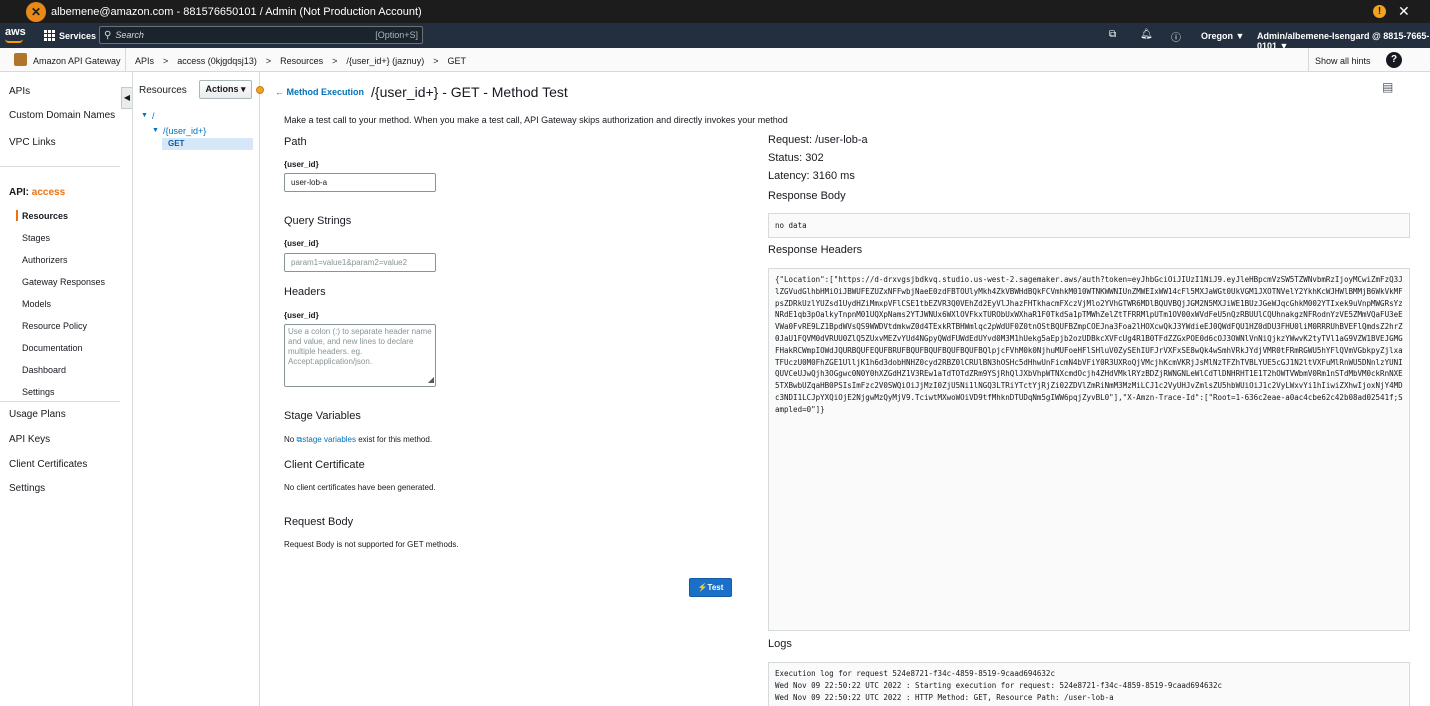  I want to click on query-strings-input: param1=value1&param2=value2, so click(360, 262).